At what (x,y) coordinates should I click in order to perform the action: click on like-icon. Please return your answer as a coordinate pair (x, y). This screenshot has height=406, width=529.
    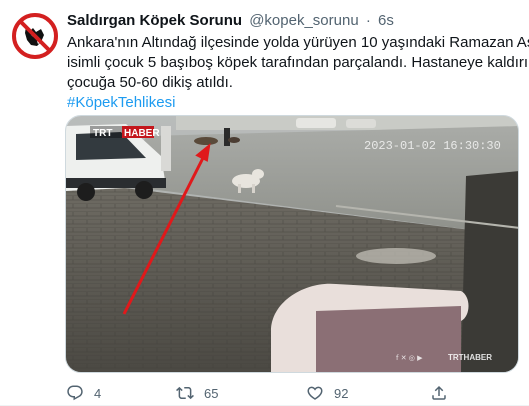
    Looking at the image, I should click on (315, 393).